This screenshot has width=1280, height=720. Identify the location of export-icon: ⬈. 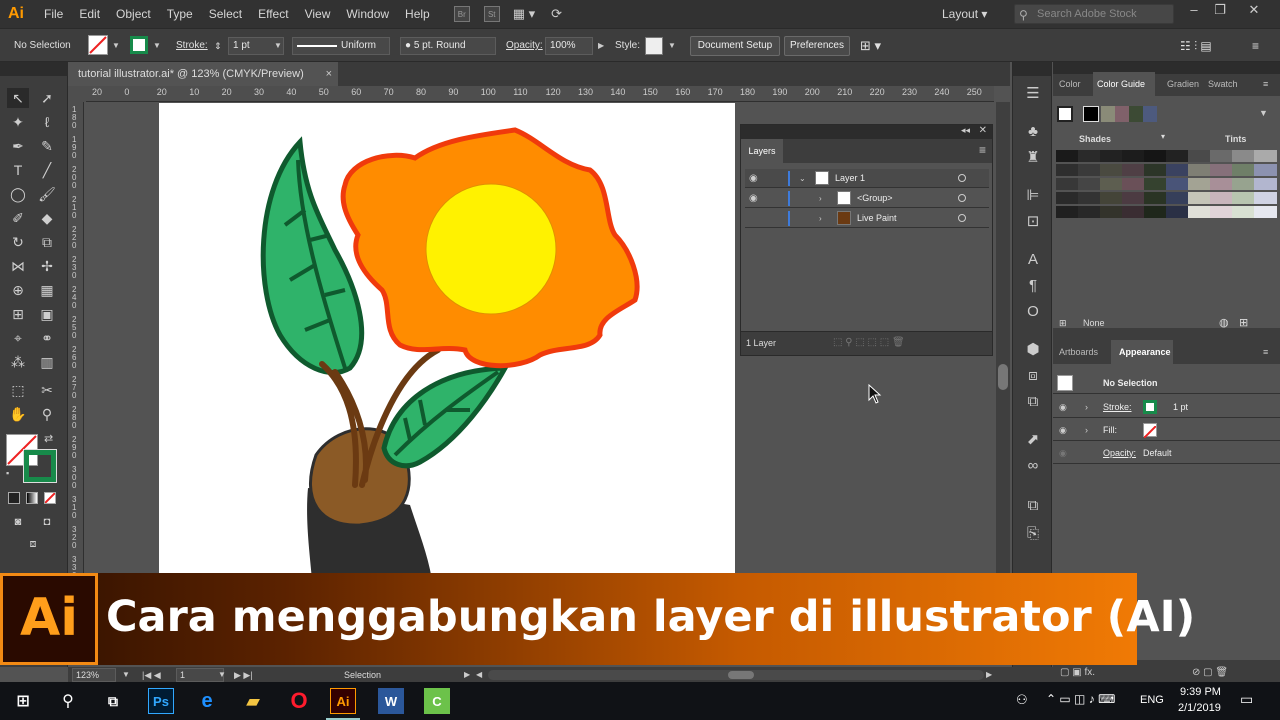
(1033, 440).